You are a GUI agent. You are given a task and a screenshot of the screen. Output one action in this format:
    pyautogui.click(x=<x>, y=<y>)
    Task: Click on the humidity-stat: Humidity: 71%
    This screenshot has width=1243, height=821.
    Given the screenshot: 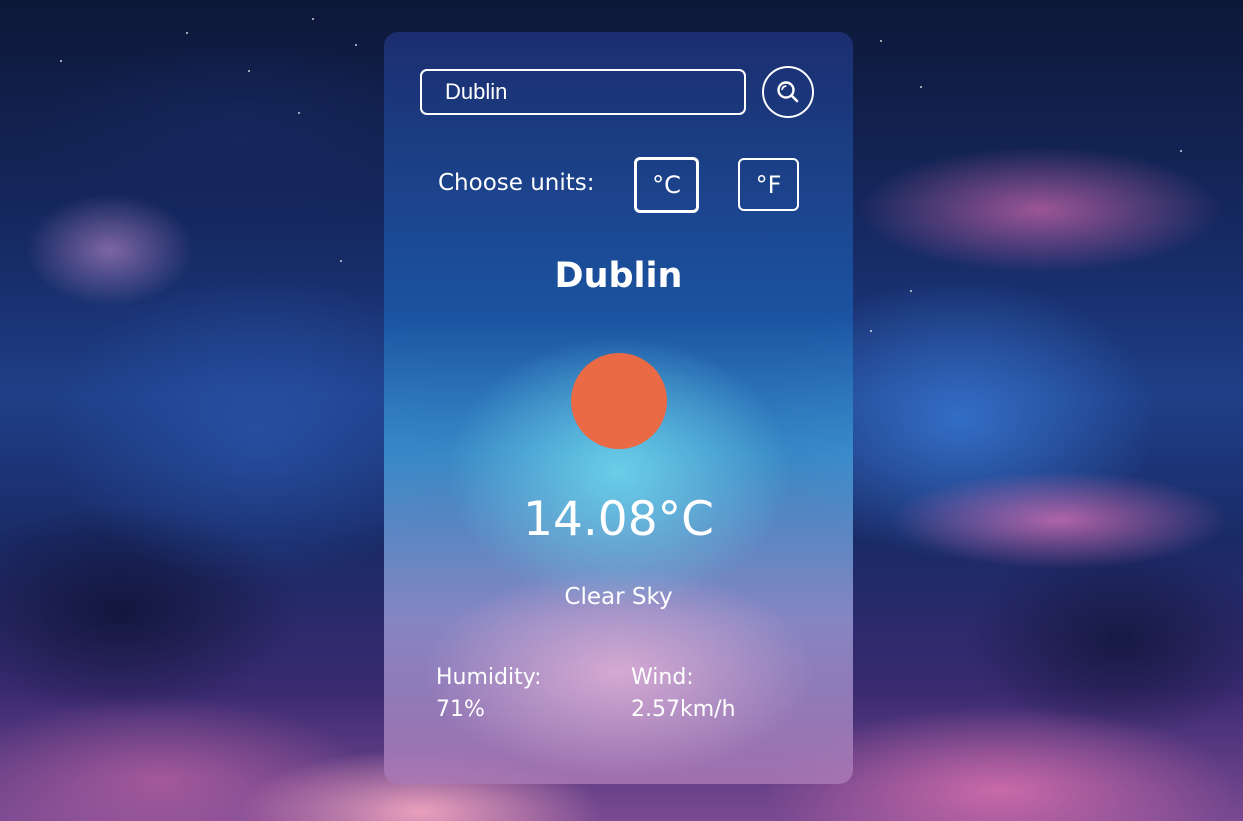 What is the action you would take?
    pyautogui.click(x=489, y=694)
    